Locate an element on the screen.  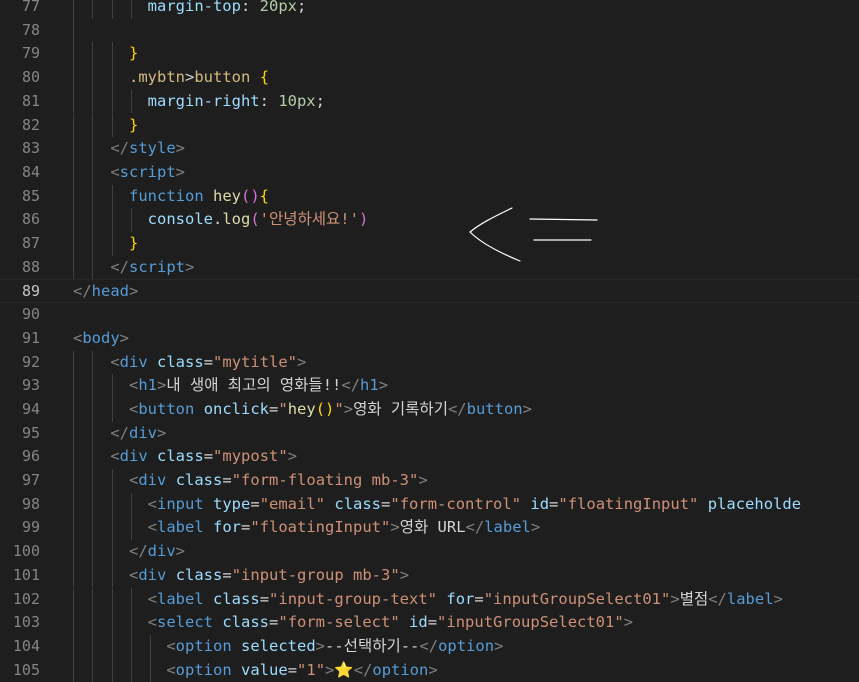
code-line: 97 <div class="form-floating mb-3"> is located at coordinates (429, 481).